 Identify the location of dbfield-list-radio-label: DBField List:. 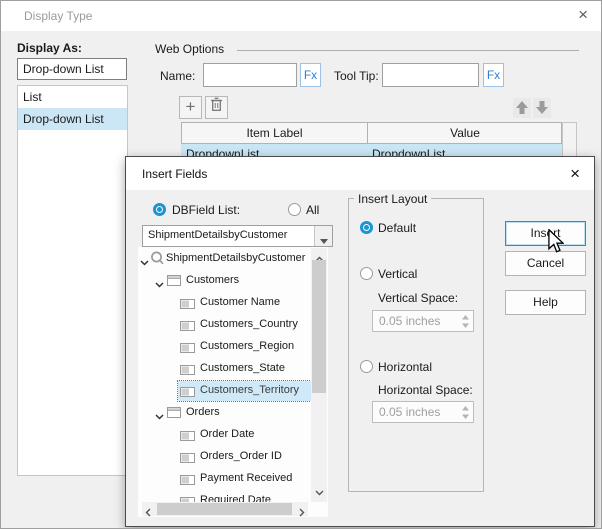
(206, 210).